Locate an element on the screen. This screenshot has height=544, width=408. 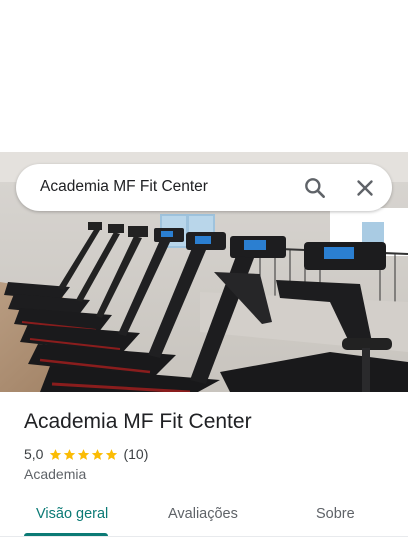
clear-search-button is located at coordinates (365, 188).